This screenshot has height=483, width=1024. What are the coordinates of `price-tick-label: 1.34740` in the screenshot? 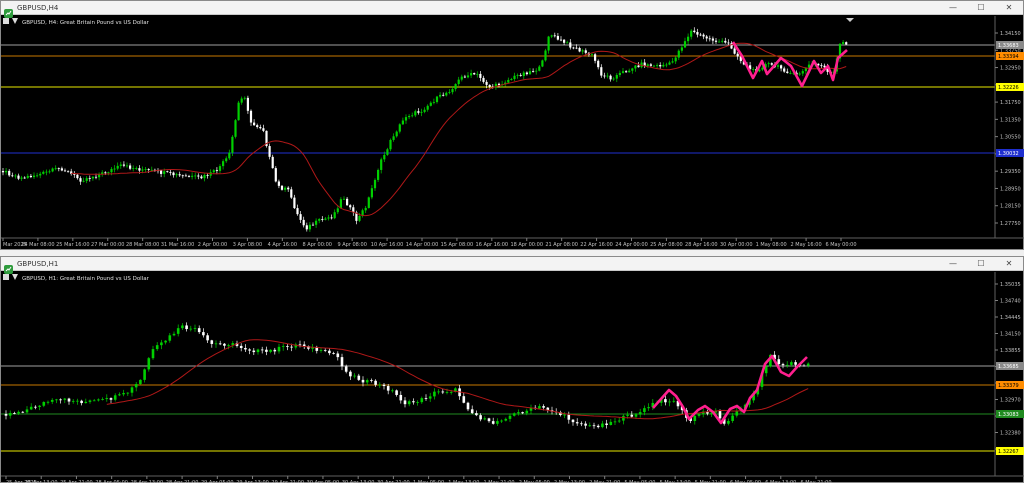 It's located at (1010, 302).